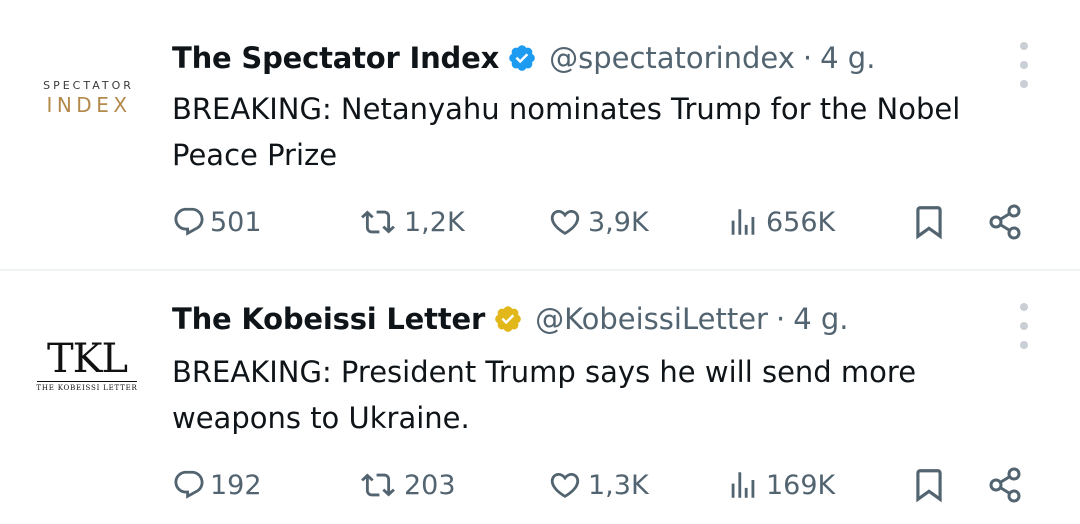 The width and height of the screenshot is (1080, 524). Describe the element at coordinates (236, 485) in the screenshot. I see `reply-count: 192` at that location.